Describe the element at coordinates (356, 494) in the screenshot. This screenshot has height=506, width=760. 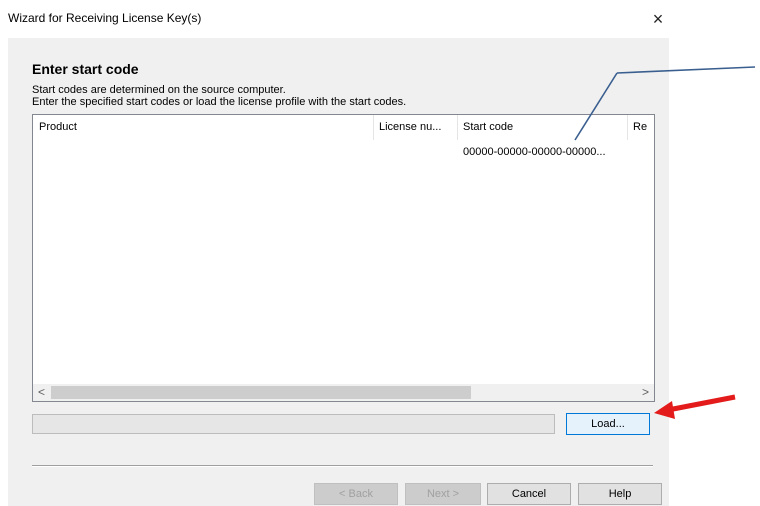
I see `back-button: < Back` at that location.